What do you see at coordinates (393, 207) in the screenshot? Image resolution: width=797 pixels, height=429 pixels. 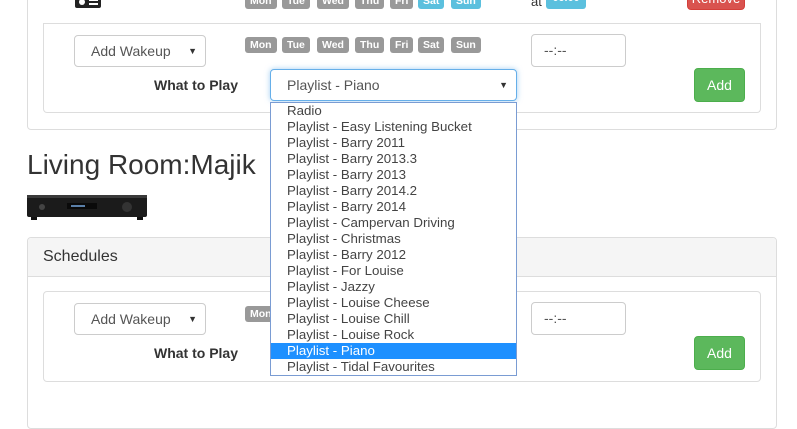 I see `dropdown-option: Playlist - Barry 2014` at bounding box center [393, 207].